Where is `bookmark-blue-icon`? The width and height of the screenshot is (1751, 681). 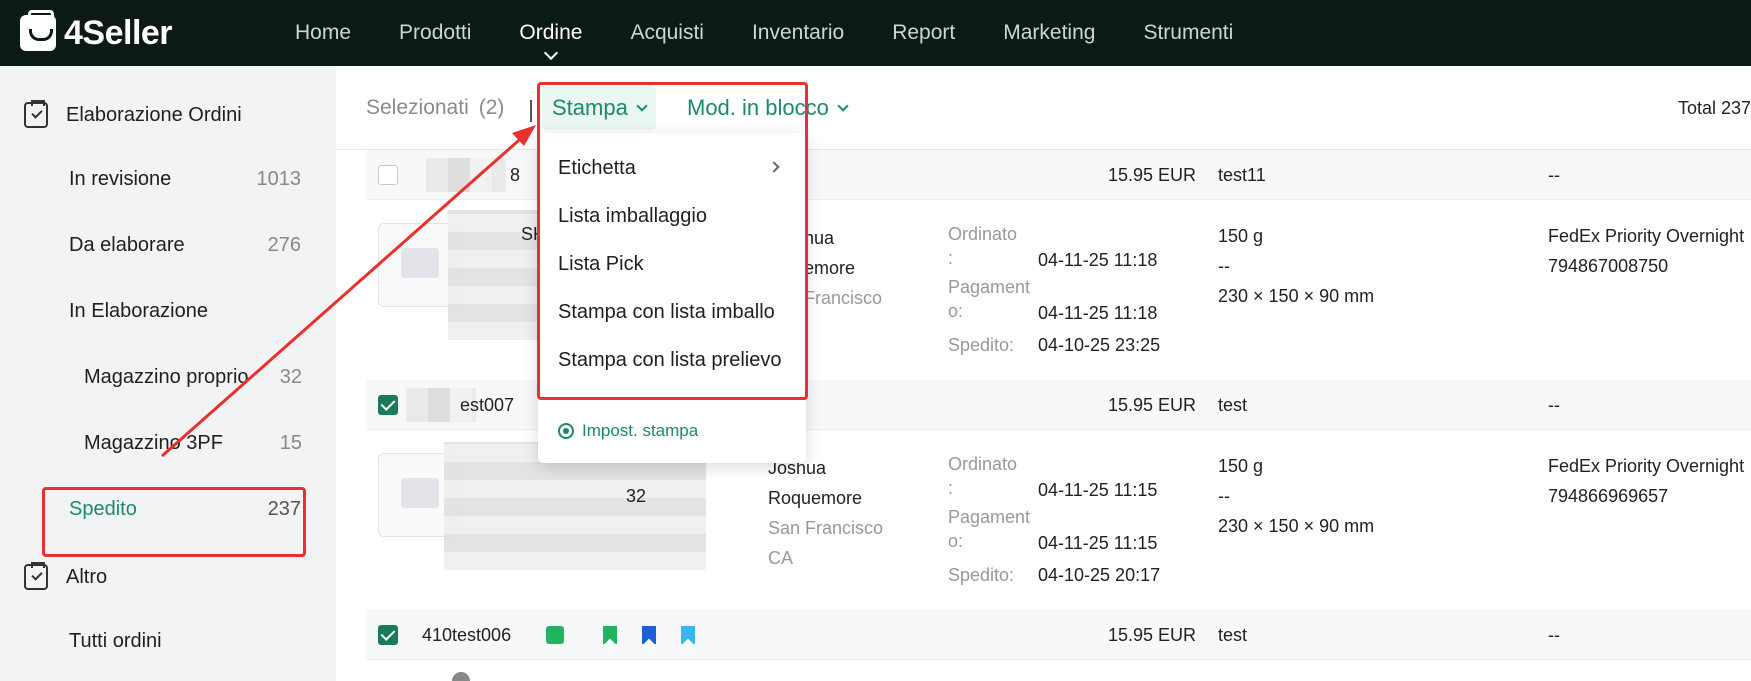 bookmark-blue-icon is located at coordinates (649, 635).